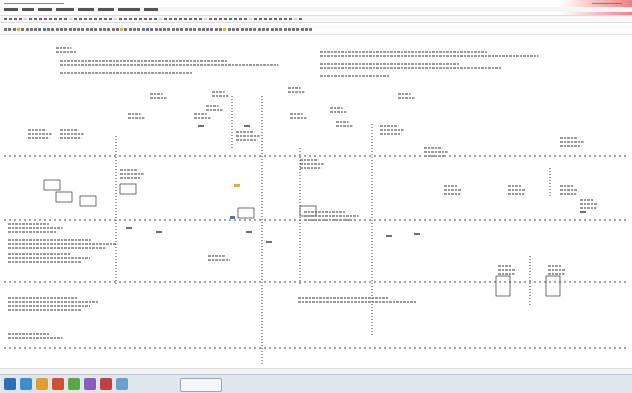  What do you see at coordinates (58, 384) in the screenshot?
I see `mail-icon` at bounding box center [58, 384].